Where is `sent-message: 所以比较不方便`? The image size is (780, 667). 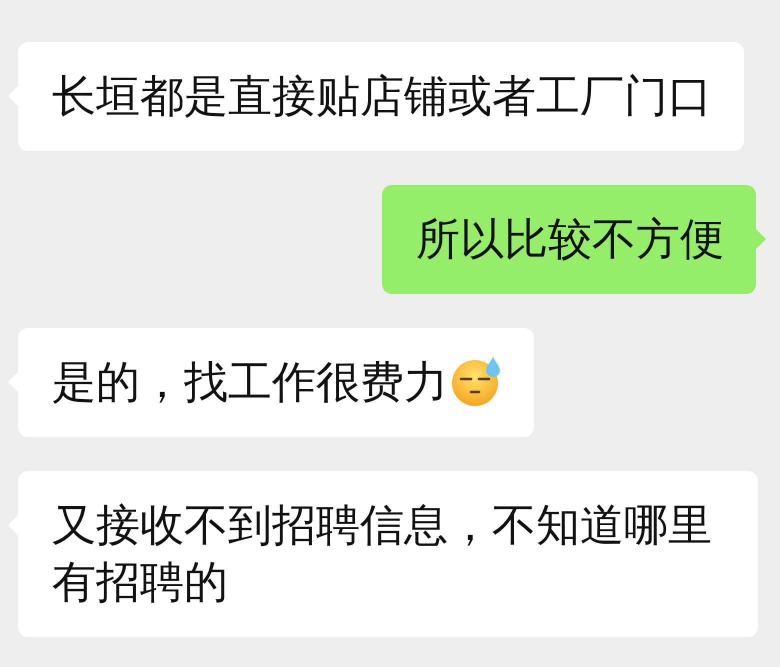
sent-message: 所以比较不方便 is located at coordinates (569, 239).